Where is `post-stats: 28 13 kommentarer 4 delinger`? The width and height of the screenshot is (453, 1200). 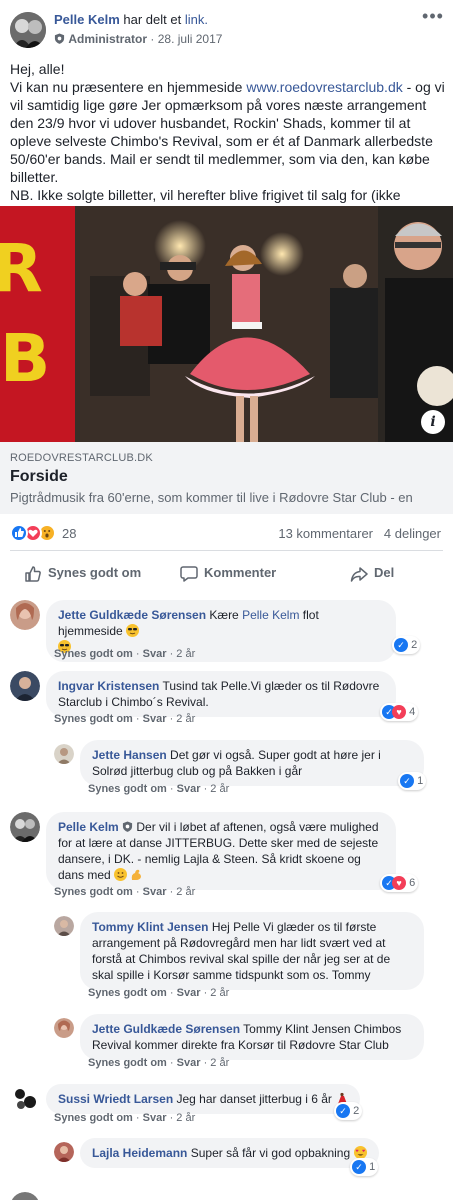 post-stats: 28 13 kommentarer 4 delinger is located at coordinates (226, 533).